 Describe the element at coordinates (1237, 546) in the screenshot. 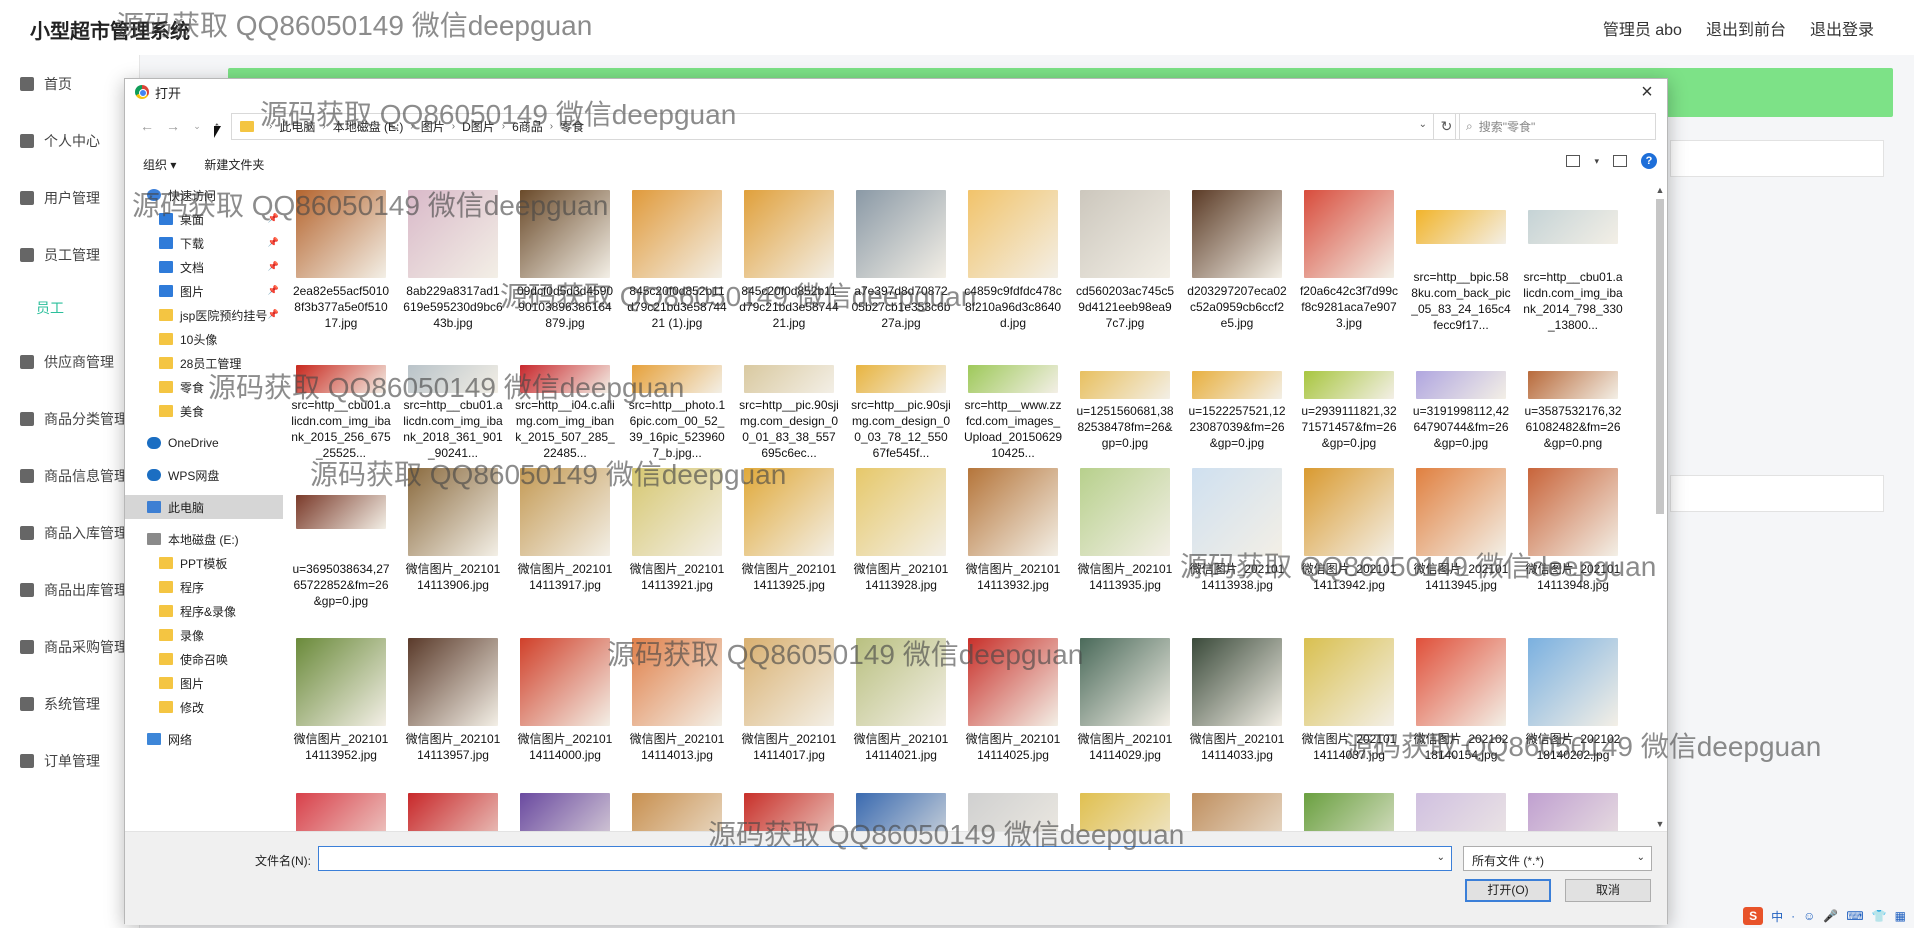

I see `file-item: 微信图片_20210114113938.jpg` at that location.